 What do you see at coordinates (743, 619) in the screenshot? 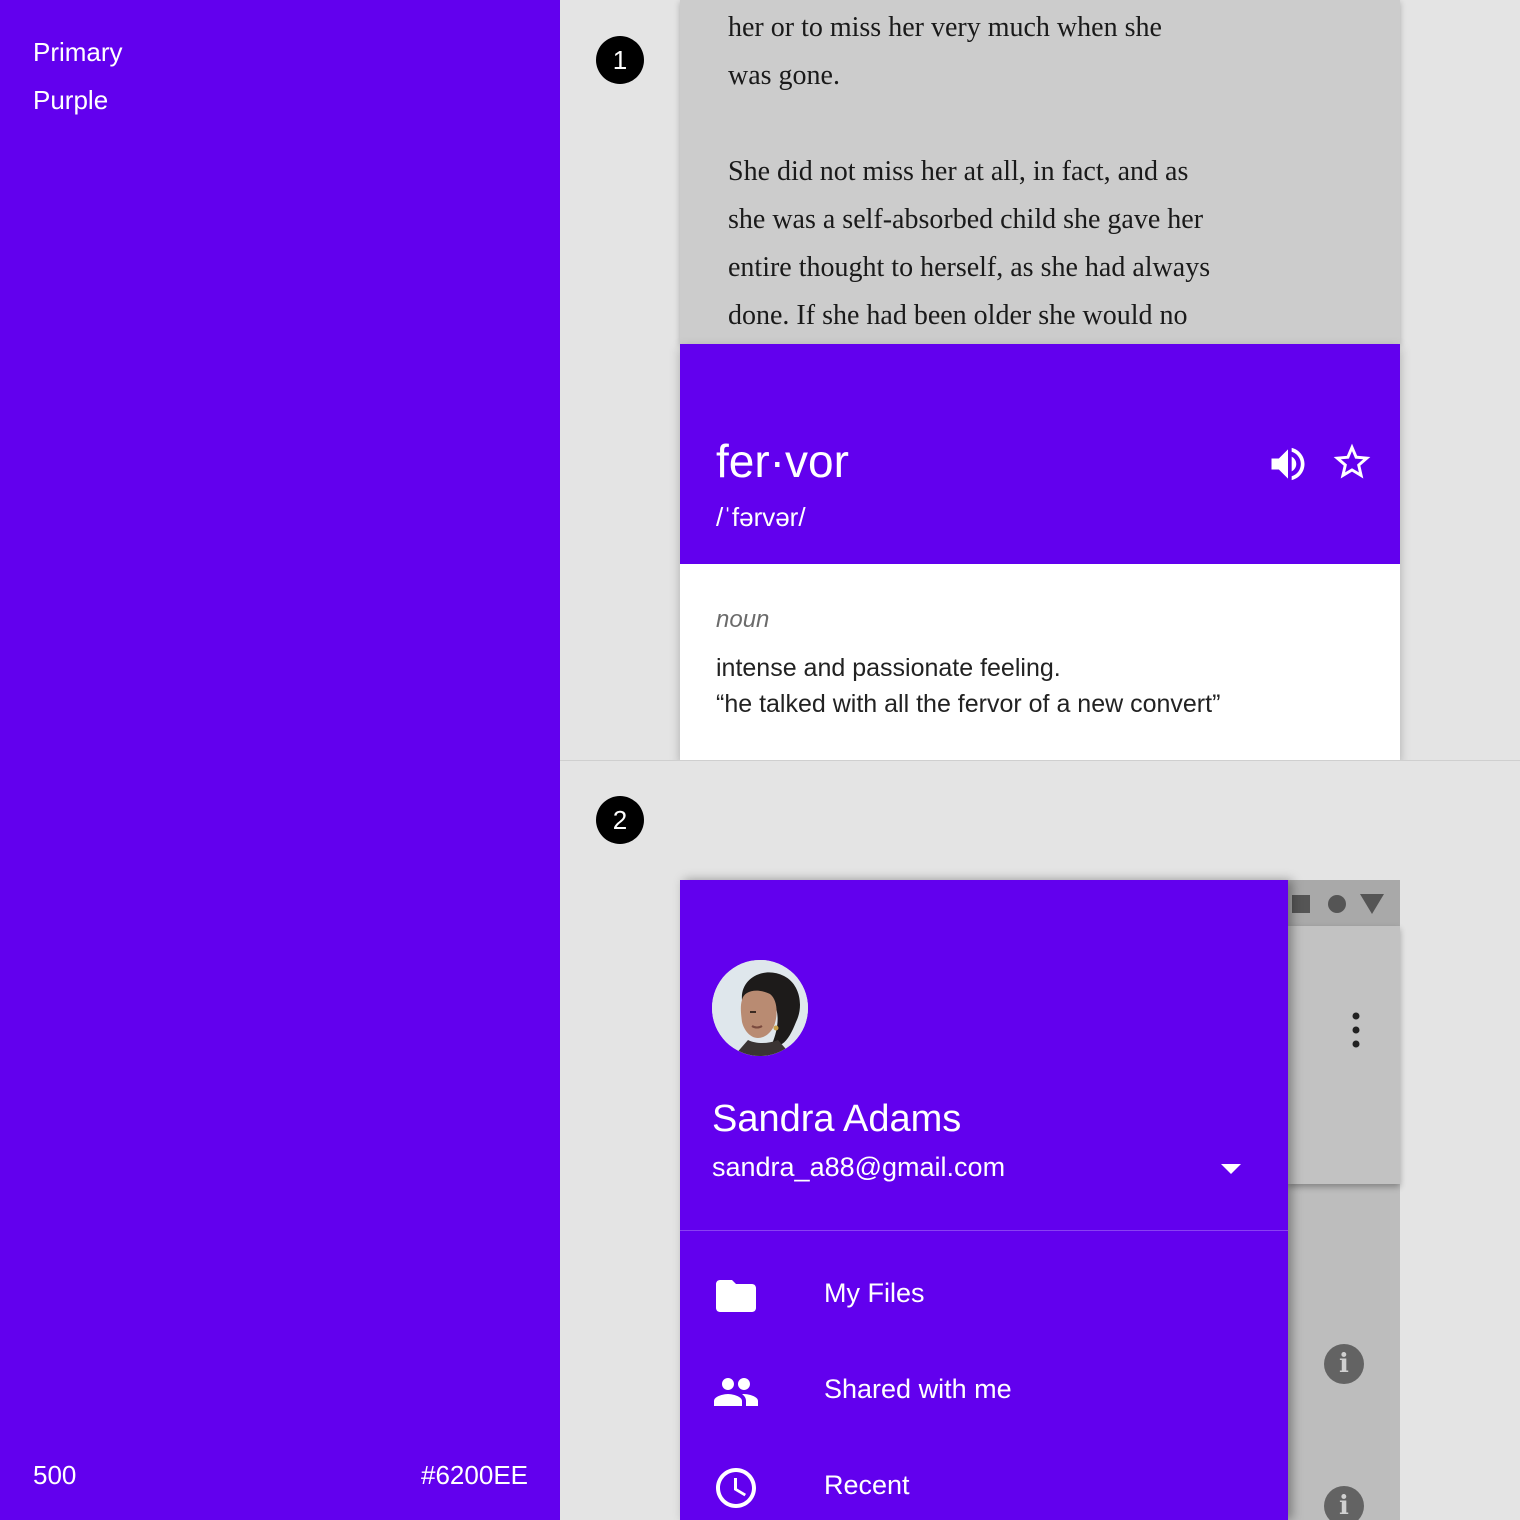
I see `part-of-speech: noun` at bounding box center [743, 619].